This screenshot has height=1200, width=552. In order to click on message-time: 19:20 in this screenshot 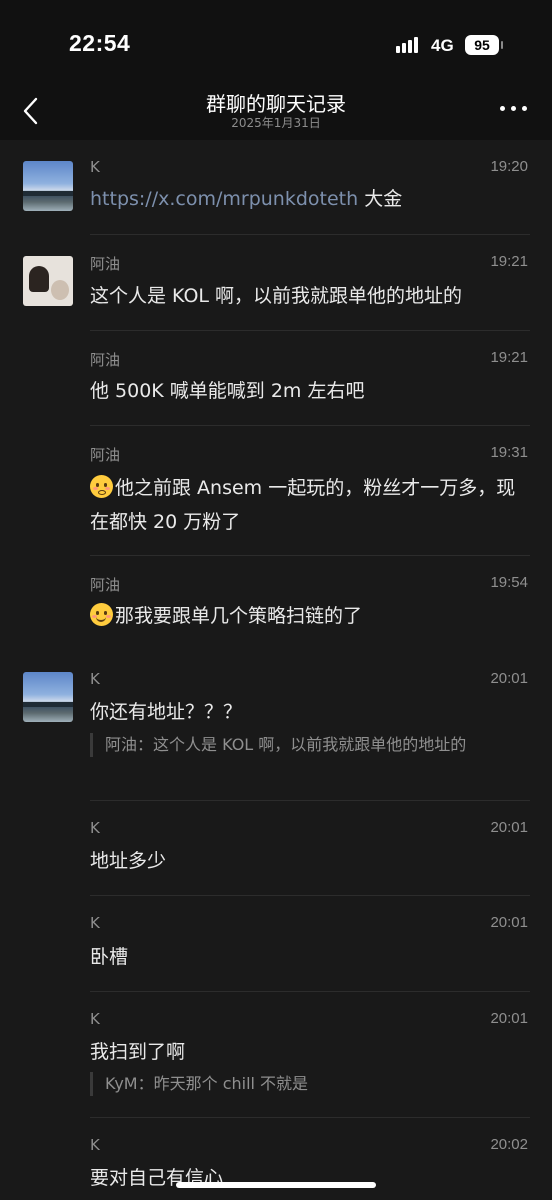, I will do `click(509, 166)`.